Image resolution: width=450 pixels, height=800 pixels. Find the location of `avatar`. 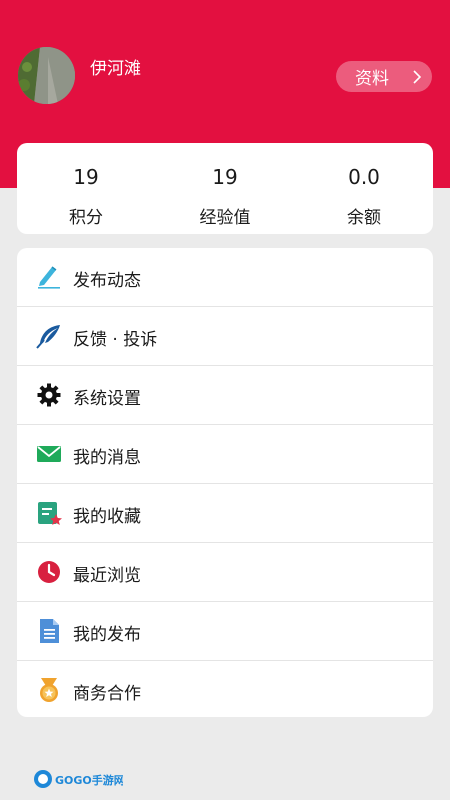

avatar is located at coordinates (46, 75).